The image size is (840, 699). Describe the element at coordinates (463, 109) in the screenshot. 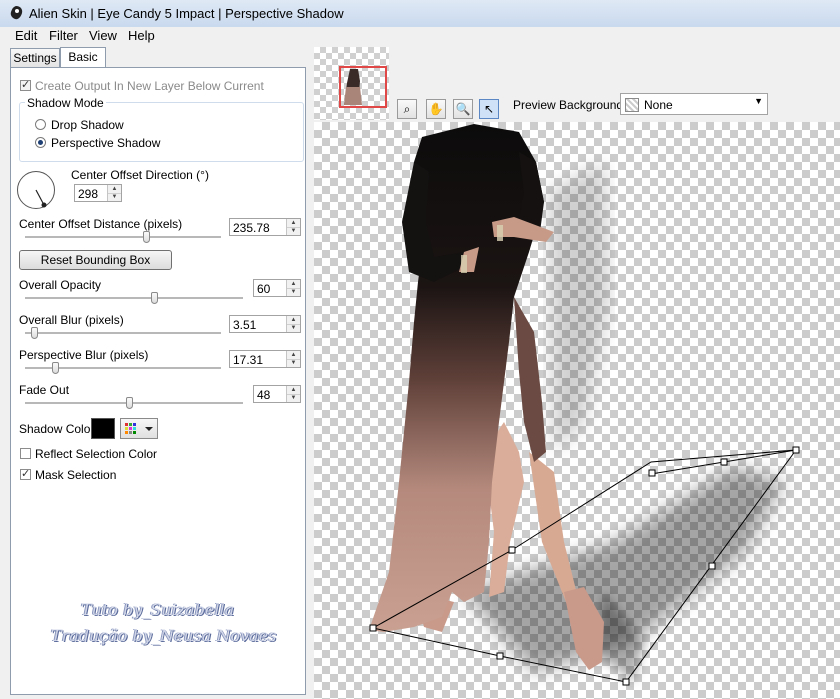

I see `magnifier-icon: 🔍` at that location.